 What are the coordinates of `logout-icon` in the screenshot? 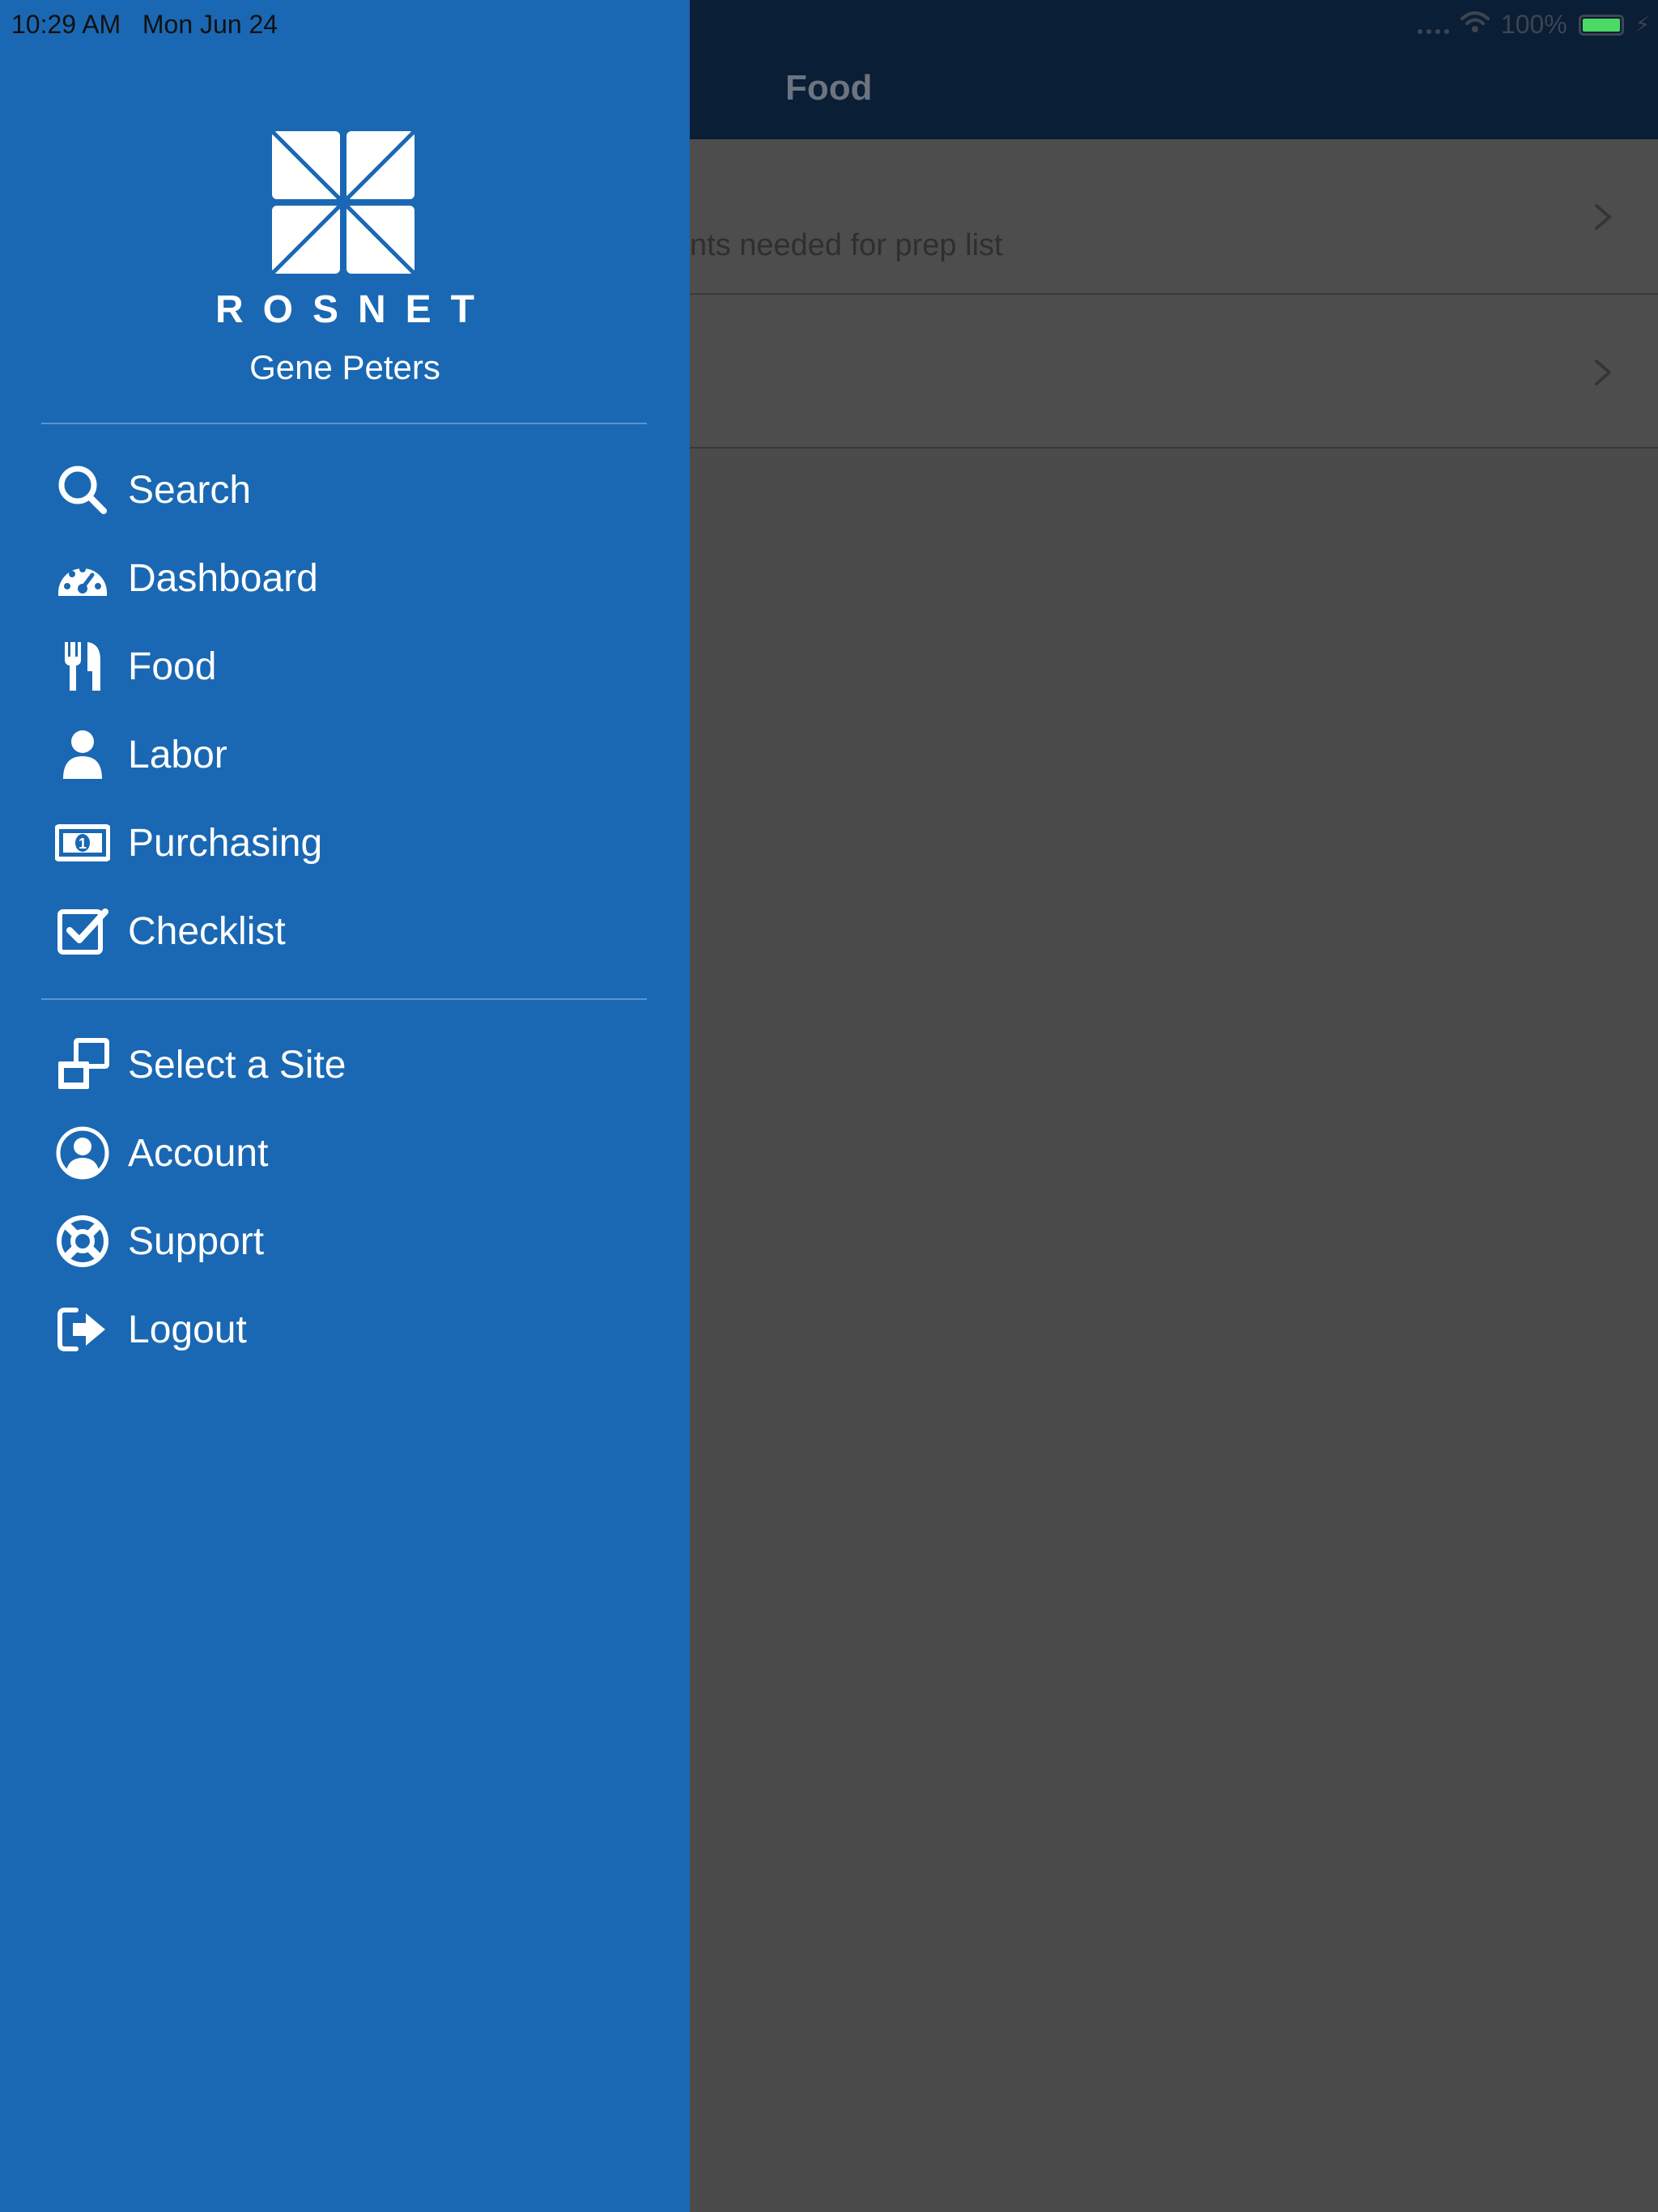 It's located at (82, 1330).